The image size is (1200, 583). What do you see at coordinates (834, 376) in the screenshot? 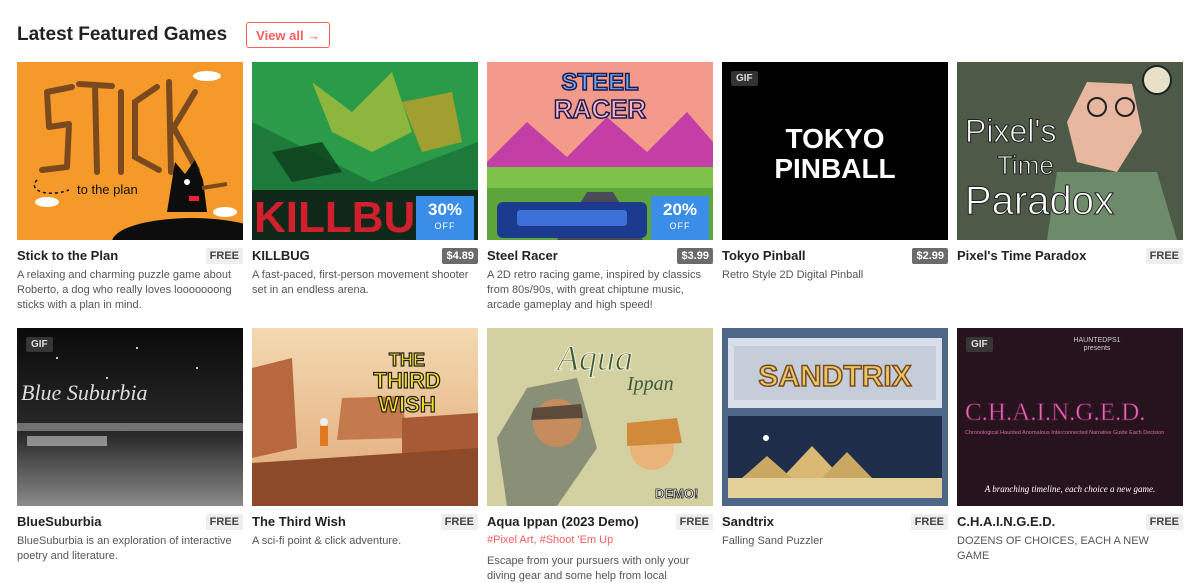
I see `svg-text: SANDTRIX` at bounding box center [834, 376].